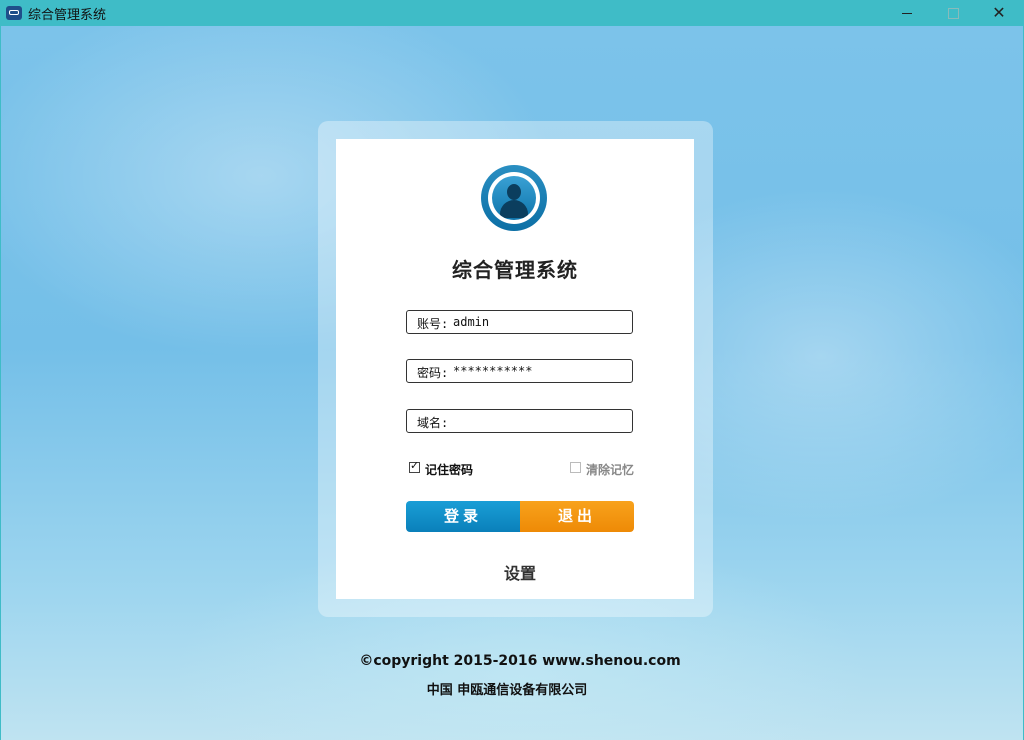 This screenshot has height=740, width=1024. Describe the element at coordinates (538, 322) in the screenshot. I see `account-input` at that location.